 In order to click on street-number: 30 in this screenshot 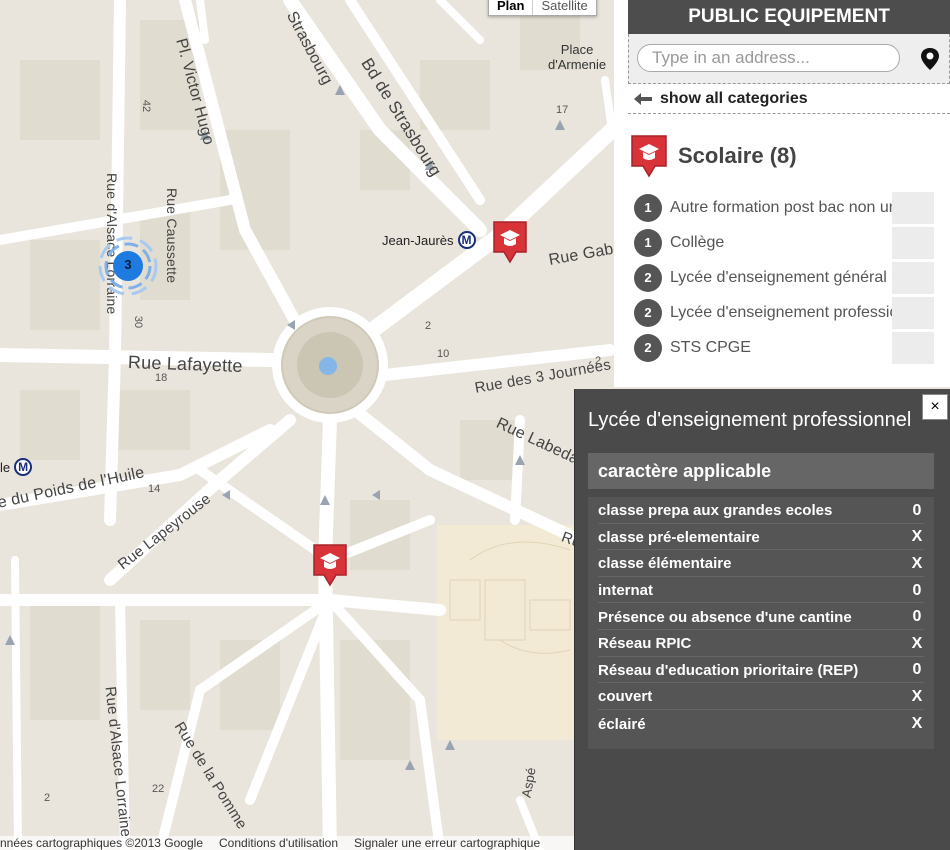, I will do `click(138, 322)`.